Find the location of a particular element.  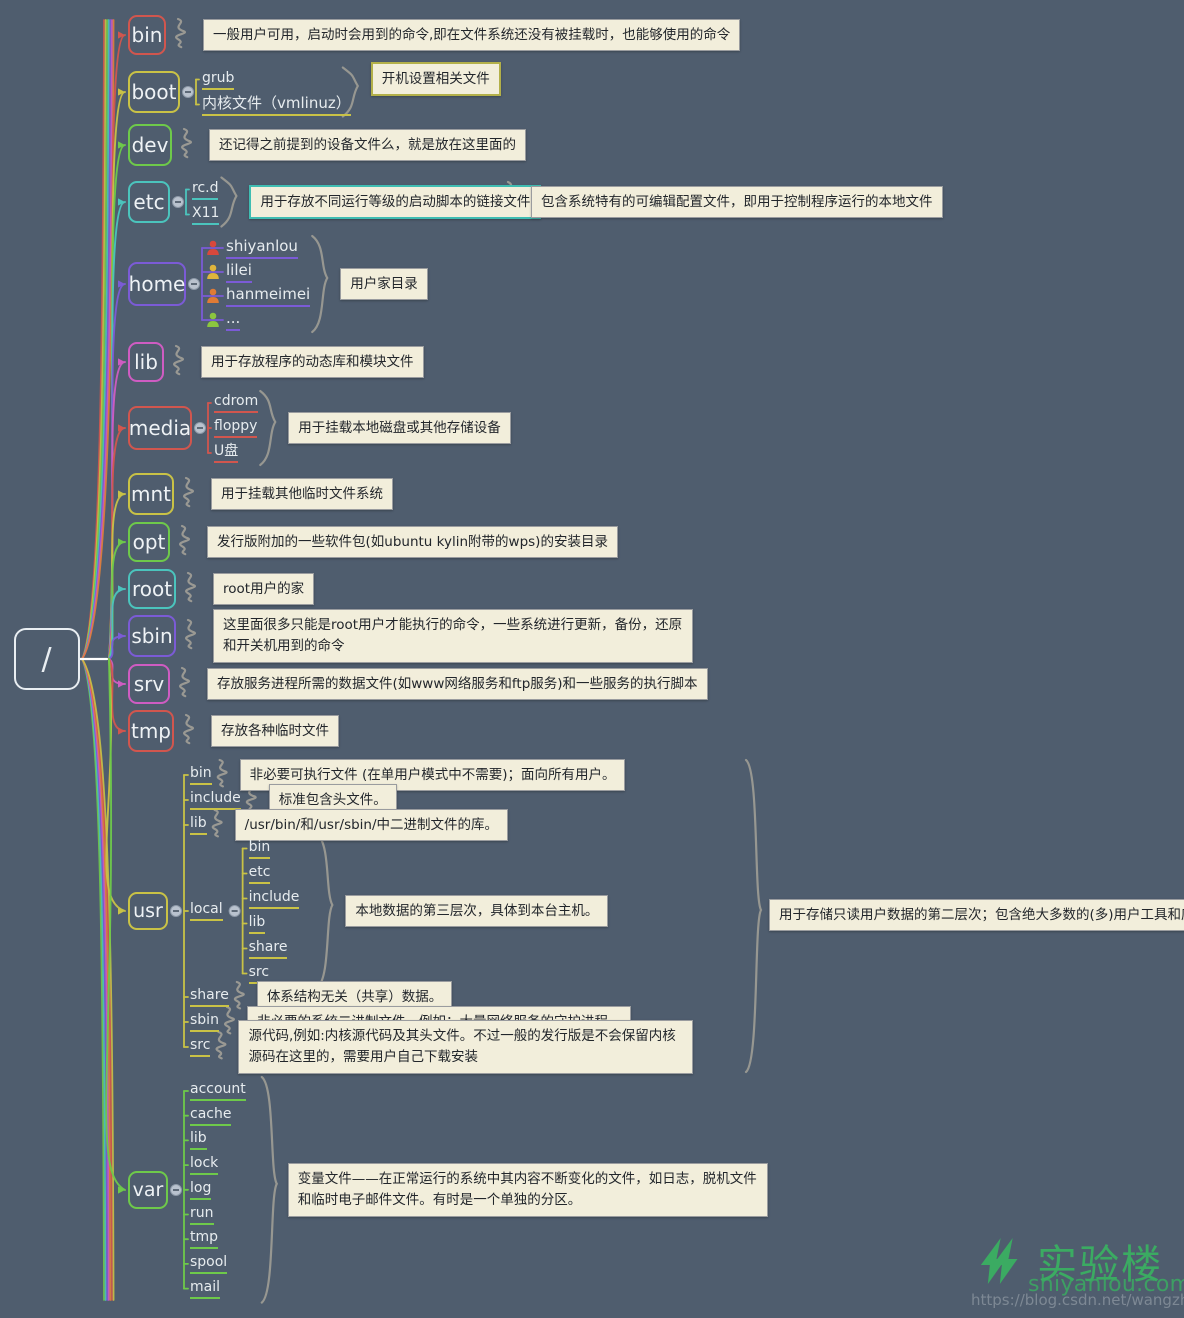

node-etc: etc is located at coordinates (149, 202).